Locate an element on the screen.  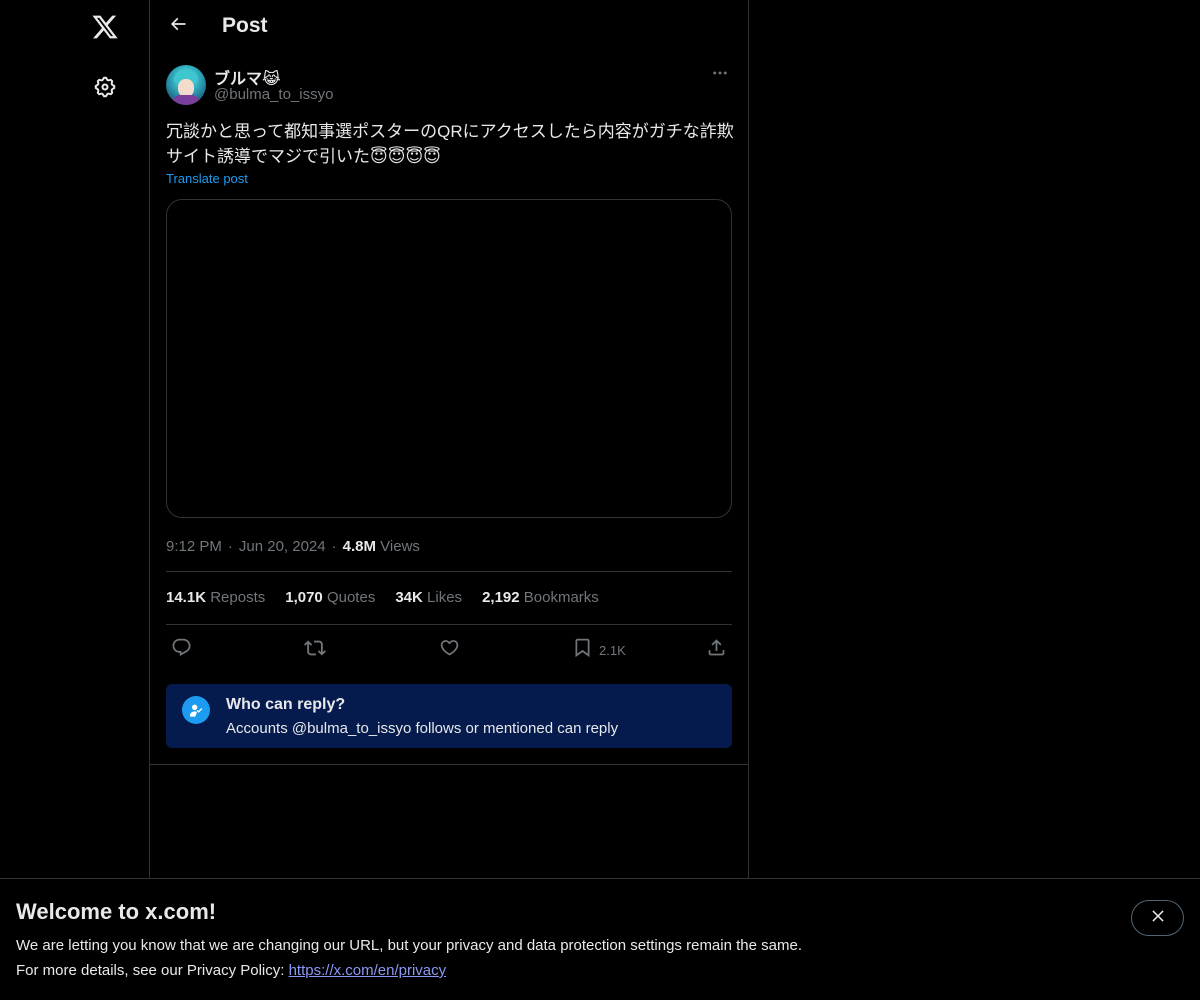
share-icon is located at coordinates (716, 650).